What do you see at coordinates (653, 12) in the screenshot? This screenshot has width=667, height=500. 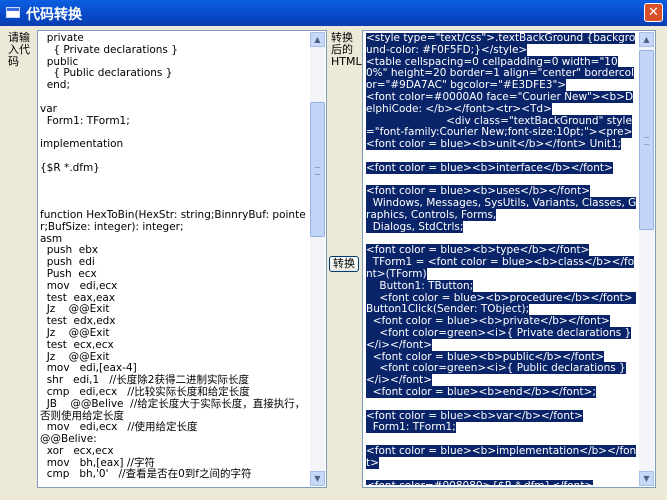 I see `close-button: ✕` at bounding box center [653, 12].